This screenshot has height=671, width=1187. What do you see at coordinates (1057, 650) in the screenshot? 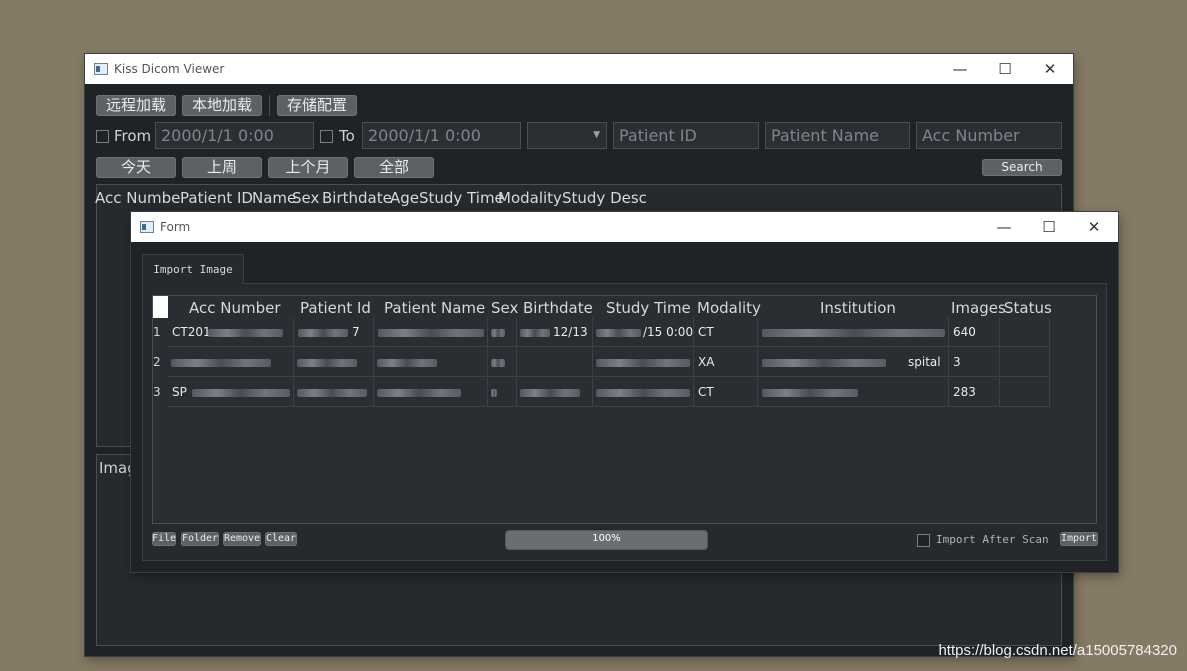
I see `watermark-text: https://blog.csdn.net/a15005784320` at bounding box center [1057, 650].